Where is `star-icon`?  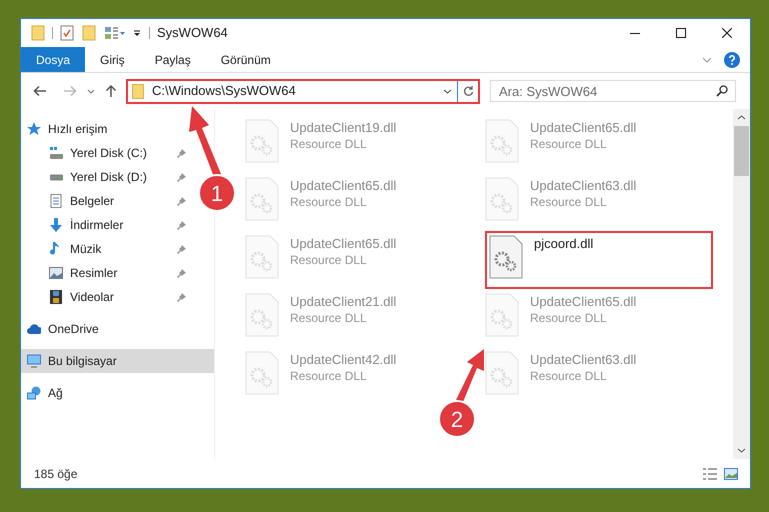 star-icon is located at coordinates (34, 129).